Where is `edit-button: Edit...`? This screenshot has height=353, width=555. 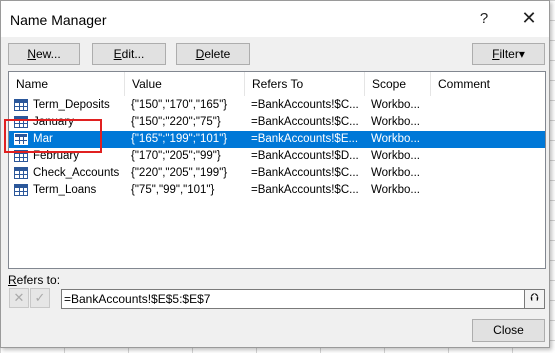
edit-button: Edit... is located at coordinates (129, 54).